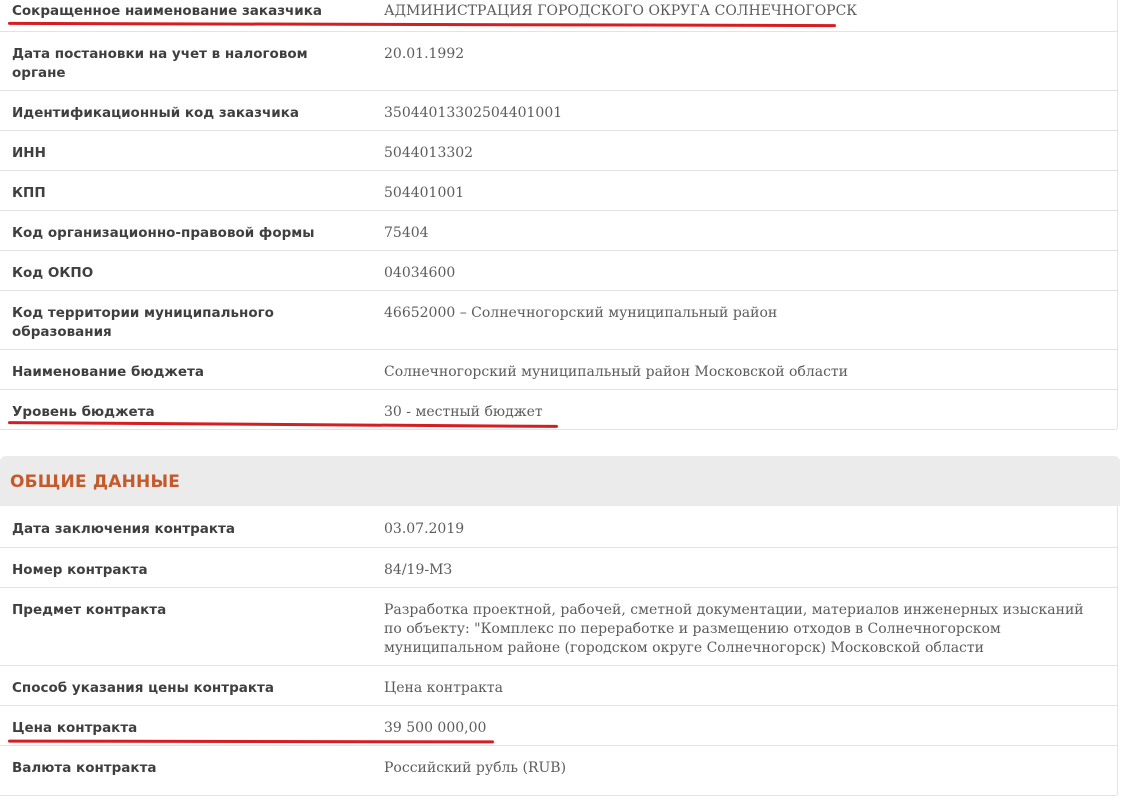  What do you see at coordinates (167, 11) in the screenshot?
I see `field-label: Сокращенное наименование заказчика` at bounding box center [167, 11].